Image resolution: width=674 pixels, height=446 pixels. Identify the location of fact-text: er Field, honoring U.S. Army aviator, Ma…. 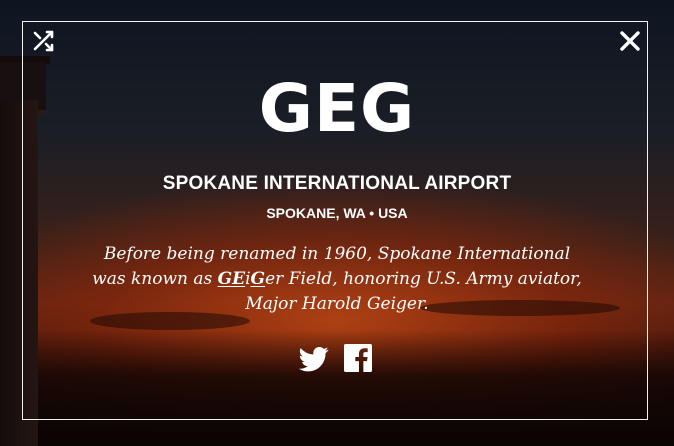
(413, 291).